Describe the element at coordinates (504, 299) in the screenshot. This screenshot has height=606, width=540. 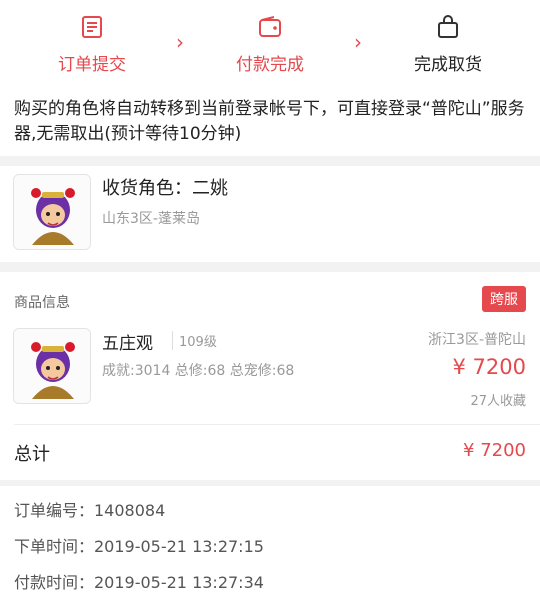
I see `cross-server-badge: 跨服` at that location.